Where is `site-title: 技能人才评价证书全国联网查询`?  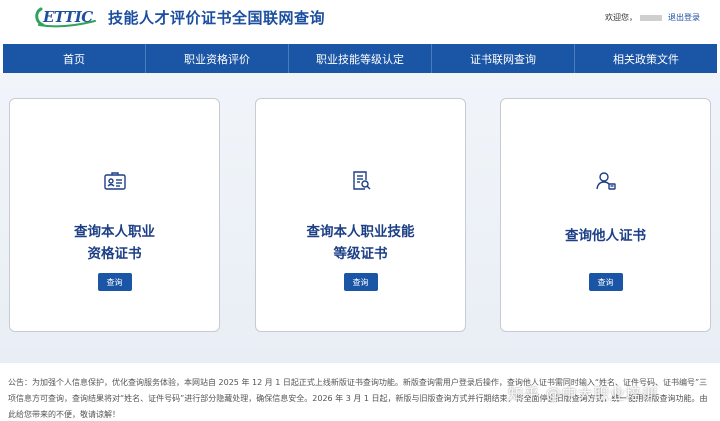
site-title: 技能人才评价证书全国联网查询 is located at coordinates (217, 18).